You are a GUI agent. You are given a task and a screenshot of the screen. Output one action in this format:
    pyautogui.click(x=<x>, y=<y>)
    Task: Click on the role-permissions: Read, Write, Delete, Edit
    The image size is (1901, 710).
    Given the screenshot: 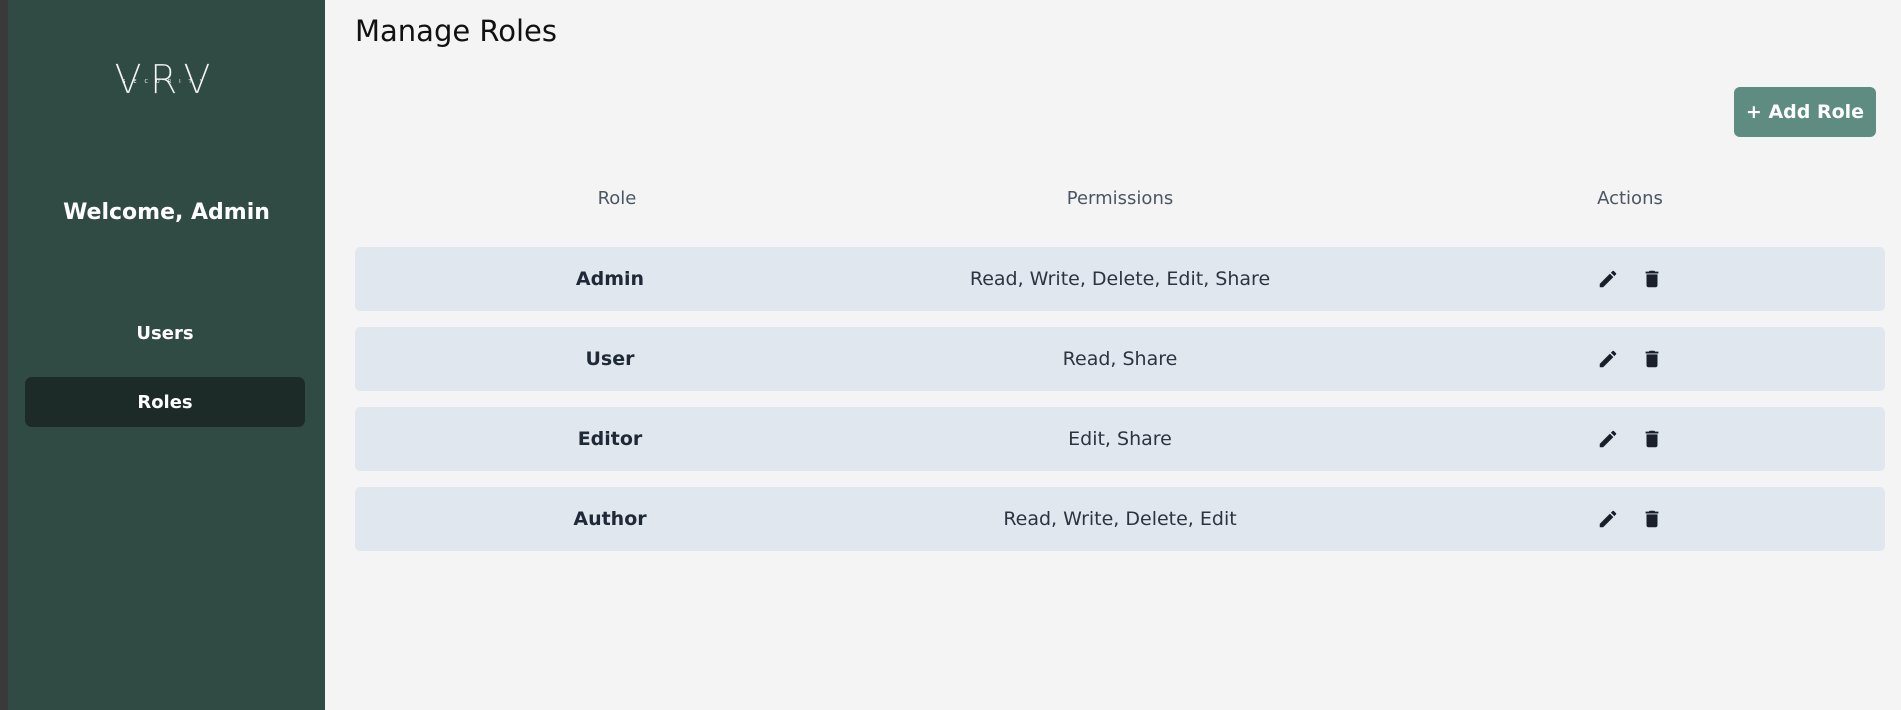 What is the action you would take?
    pyautogui.click(x=1120, y=519)
    